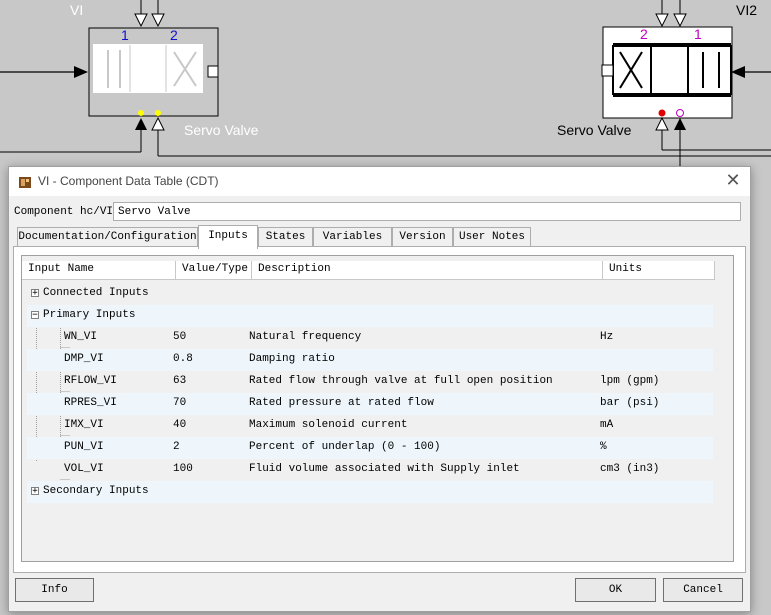 The image size is (771, 615). What do you see at coordinates (35, 491) in the screenshot?
I see `expand-secondary-icon: +` at bounding box center [35, 491].